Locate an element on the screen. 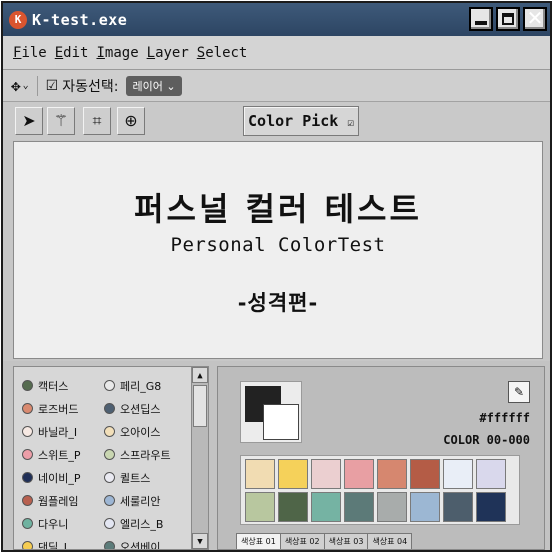 Image resolution: width=553 pixels, height=553 pixels. scroll-thumb is located at coordinates (200, 406).